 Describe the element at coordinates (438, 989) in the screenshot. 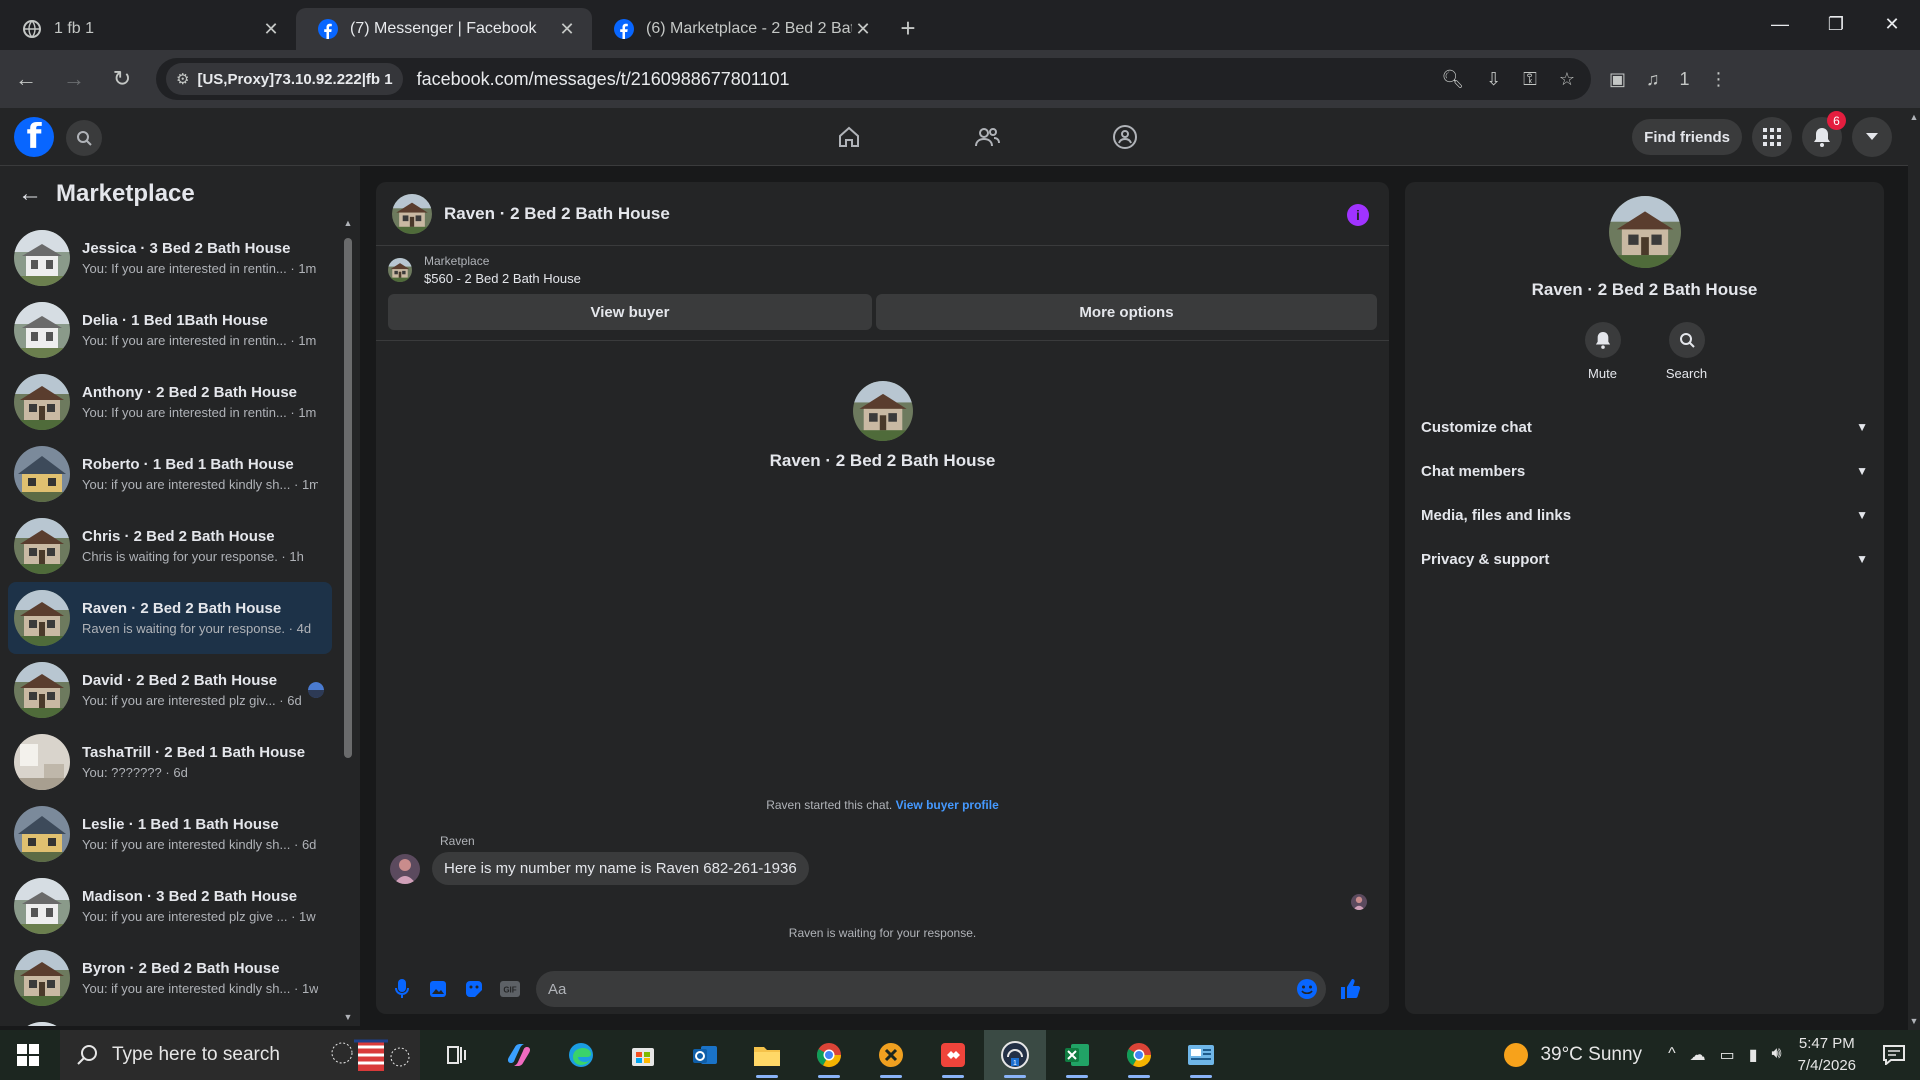

I see `photo-icon` at that location.